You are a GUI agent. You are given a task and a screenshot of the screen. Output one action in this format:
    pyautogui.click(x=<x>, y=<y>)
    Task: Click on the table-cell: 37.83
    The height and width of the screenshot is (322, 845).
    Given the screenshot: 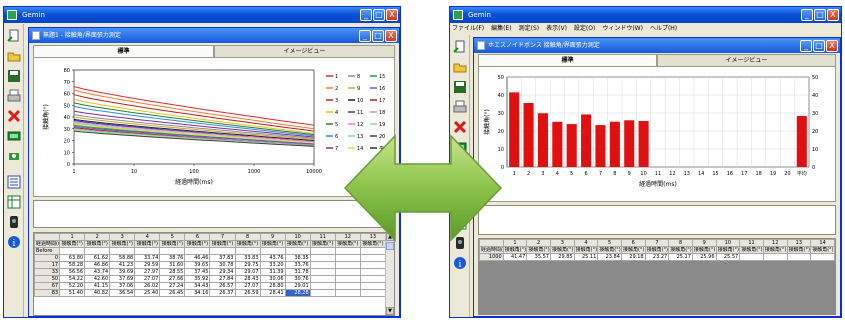 What is the action you would take?
    pyautogui.click(x=222, y=258)
    